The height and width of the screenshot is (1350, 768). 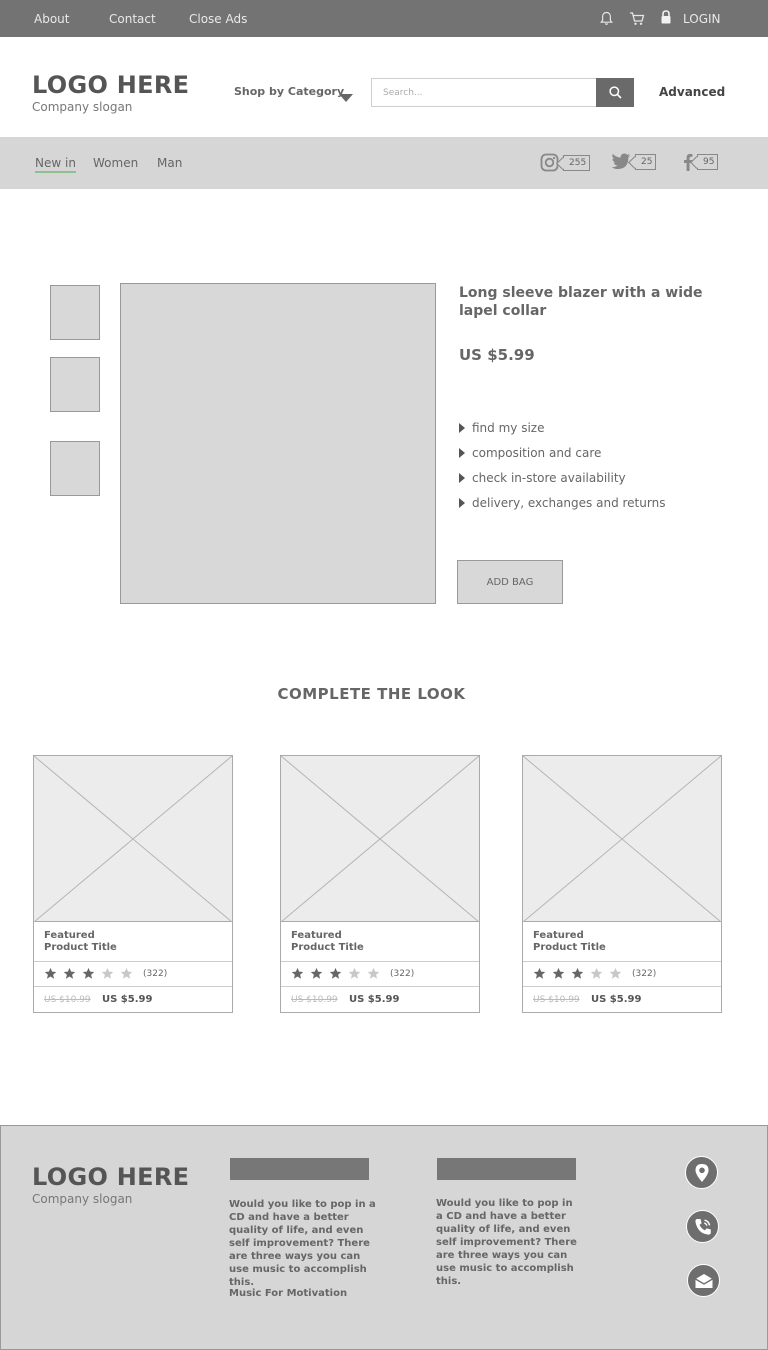 I want to click on facebook-share: 95, so click(x=701, y=162).